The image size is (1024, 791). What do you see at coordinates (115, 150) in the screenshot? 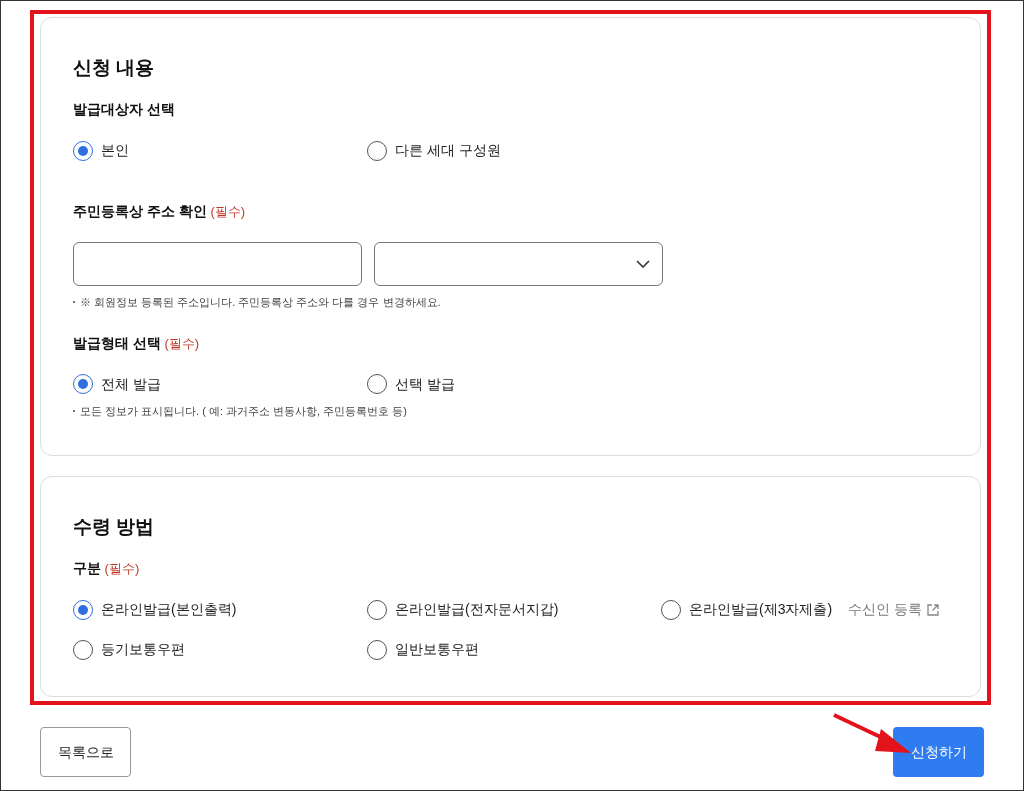
I see `radio-label: 본인` at bounding box center [115, 150].